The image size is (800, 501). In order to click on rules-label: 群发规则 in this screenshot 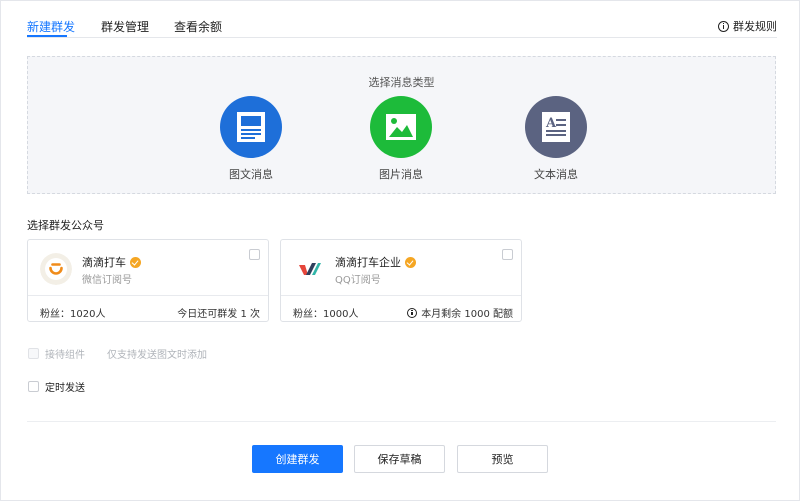, I will do `click(755, 26)`.